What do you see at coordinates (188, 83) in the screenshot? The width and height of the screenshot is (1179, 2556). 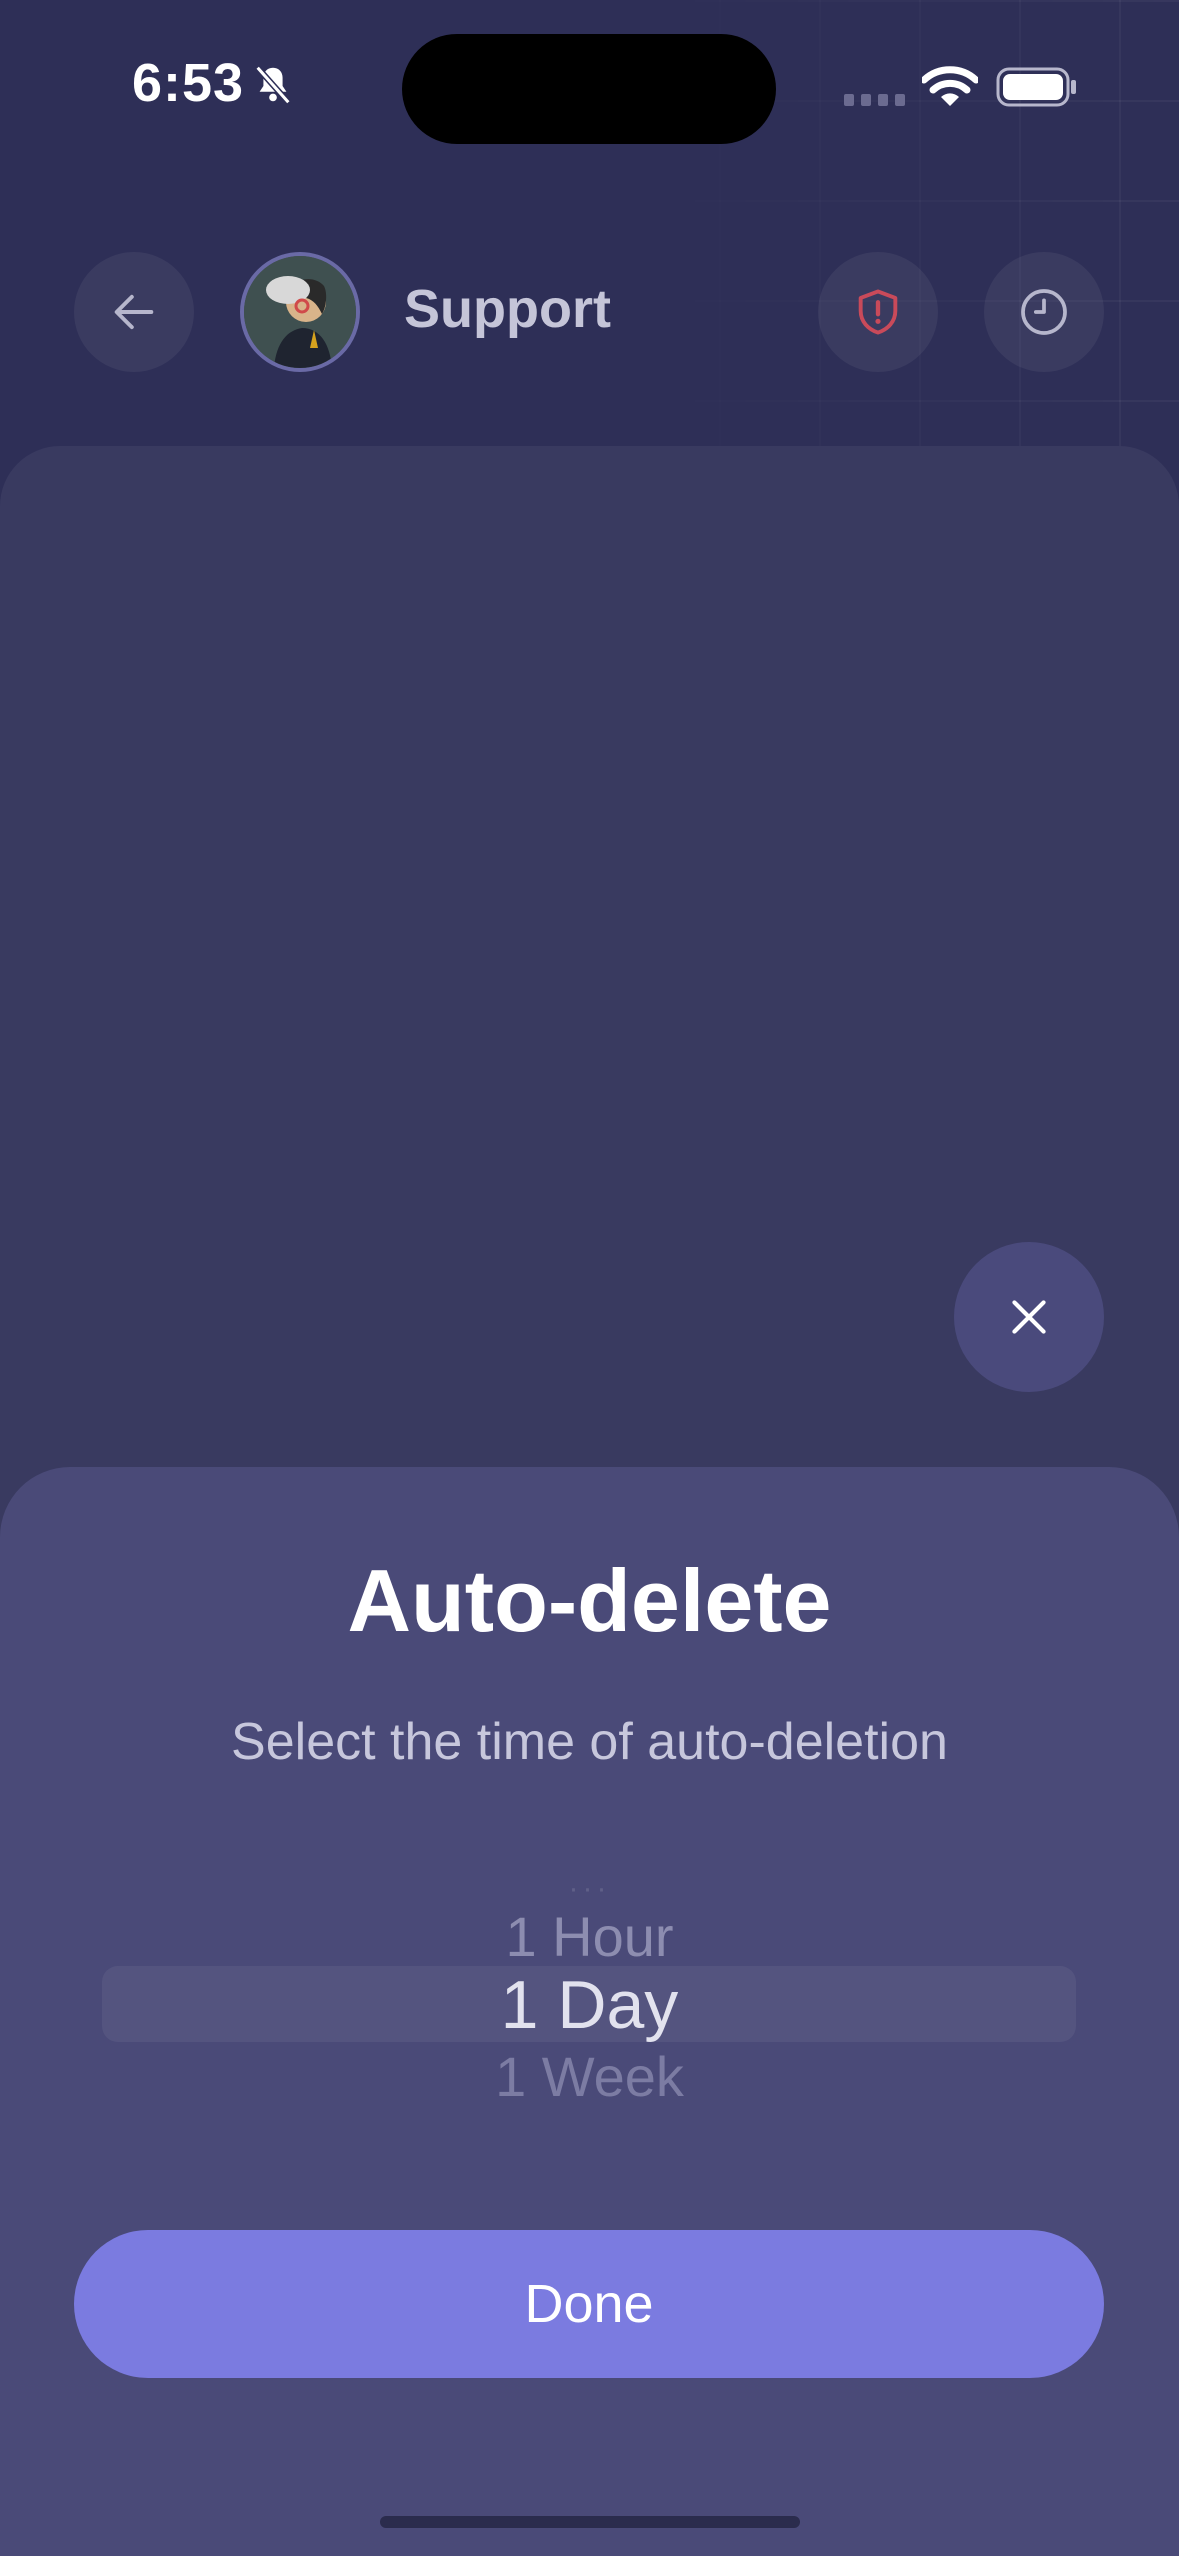 I see `status-time: 6:53` at bounding box center [188, 83].